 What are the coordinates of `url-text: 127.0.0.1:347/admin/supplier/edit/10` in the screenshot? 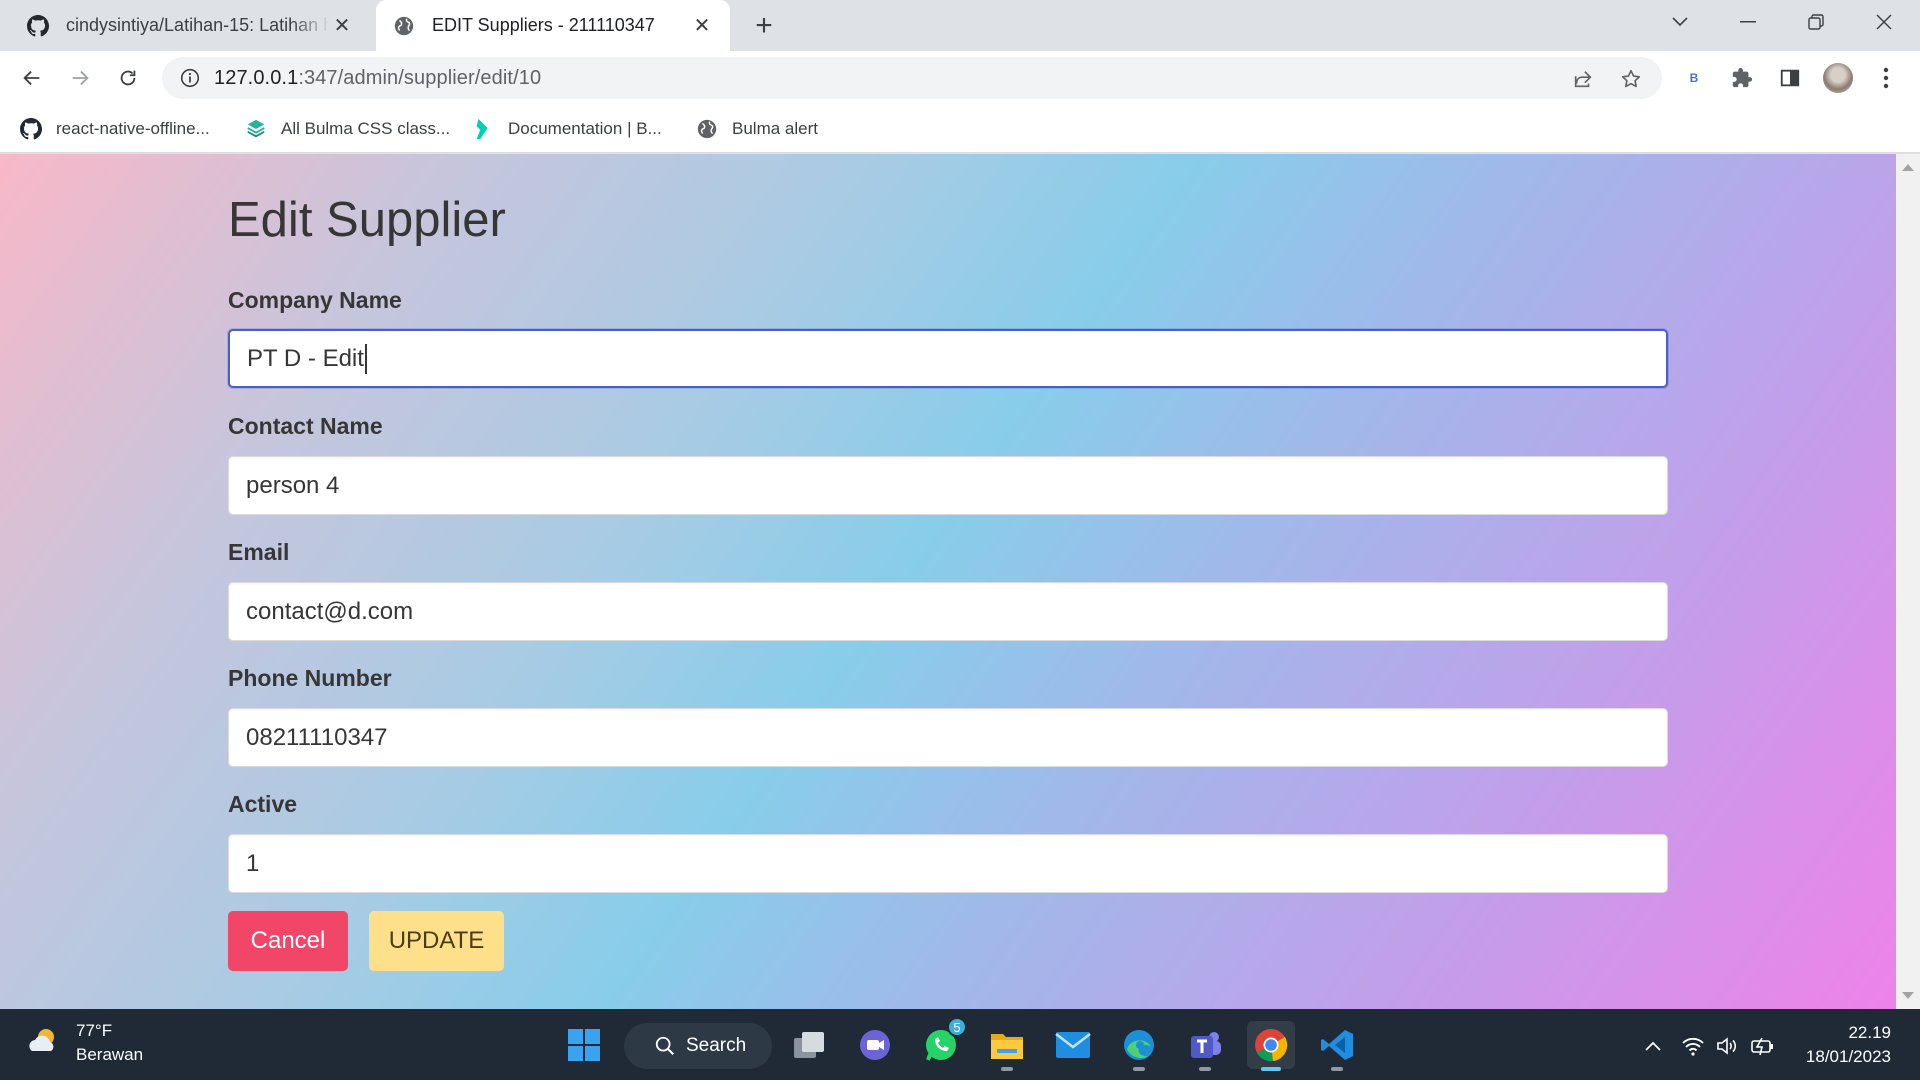 It's located at (378, 78).